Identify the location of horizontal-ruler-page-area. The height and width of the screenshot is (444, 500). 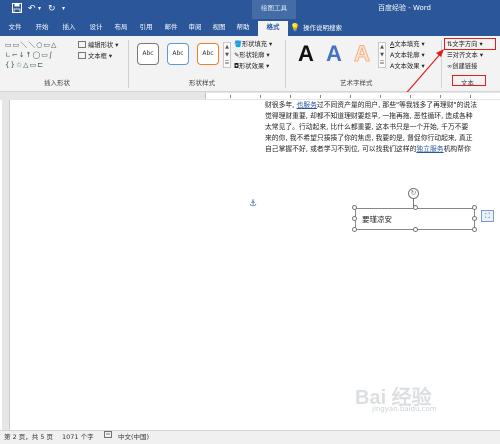
(352, 96).